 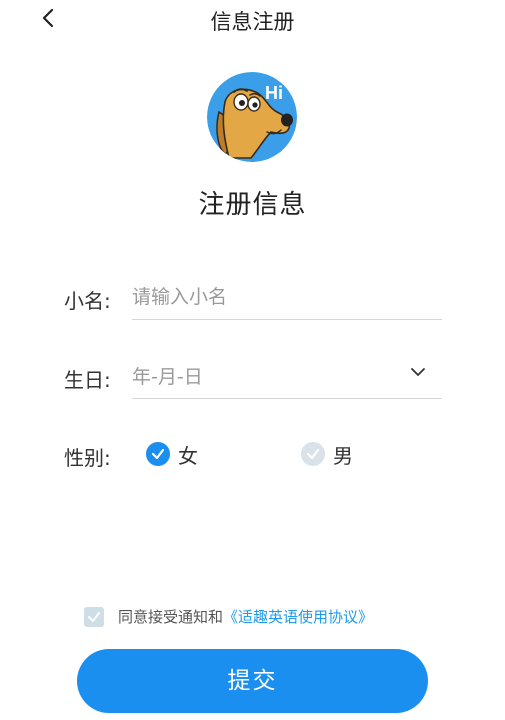 I want to click on agreement-text: 同意接受通知和, so click(x=171, y=617).